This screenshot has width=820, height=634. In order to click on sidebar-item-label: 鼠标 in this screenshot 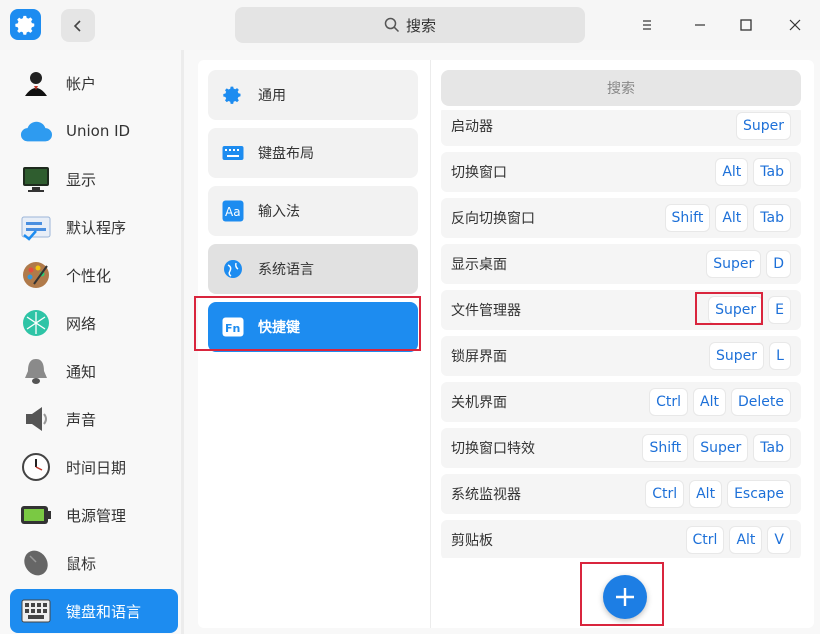, I will do `click(81, 563)`.